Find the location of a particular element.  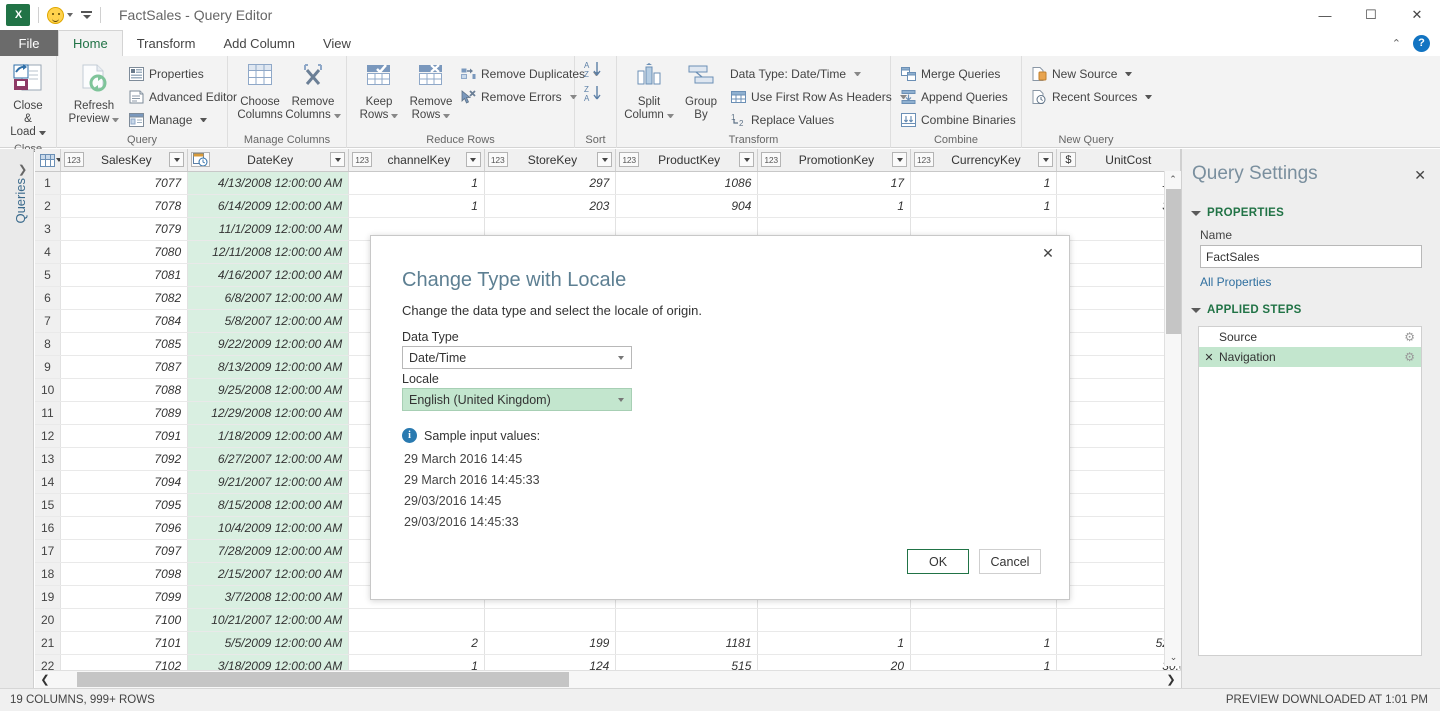

table-cell: 12/11/2008 12:00:00 AM is located at coordinates (268, 252).